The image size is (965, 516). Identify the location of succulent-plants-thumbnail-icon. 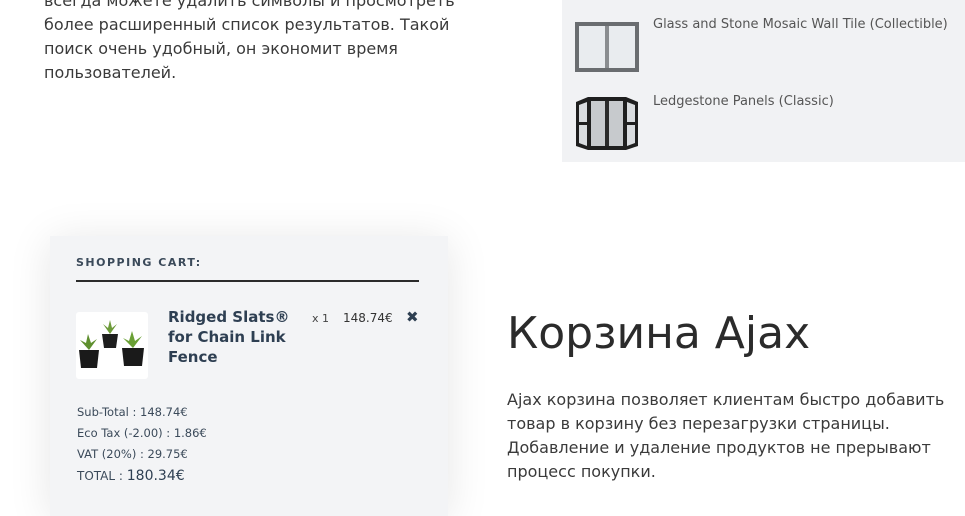
(111, 344).